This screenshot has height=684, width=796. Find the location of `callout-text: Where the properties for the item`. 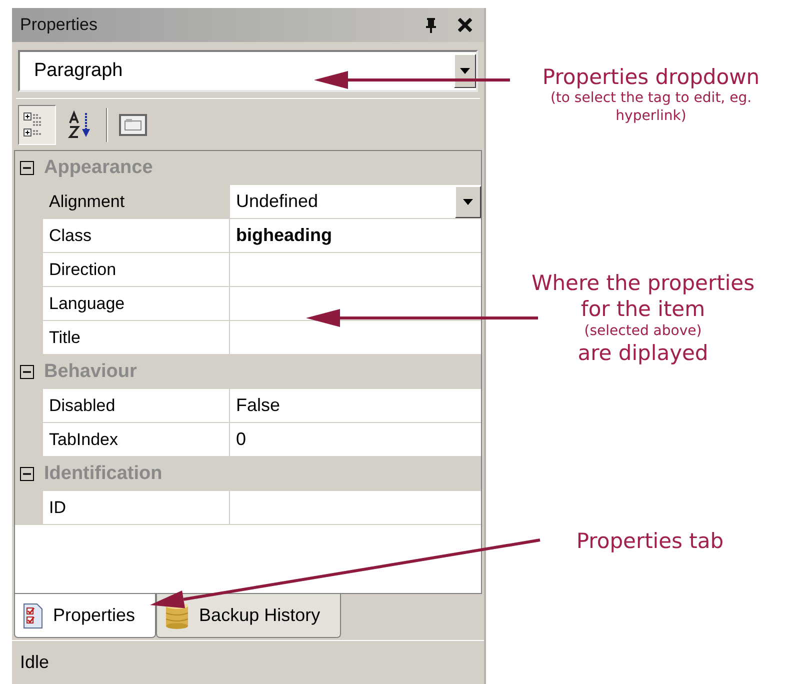

callout-text: Where the properties for the item is located at coordinates (643, 296).